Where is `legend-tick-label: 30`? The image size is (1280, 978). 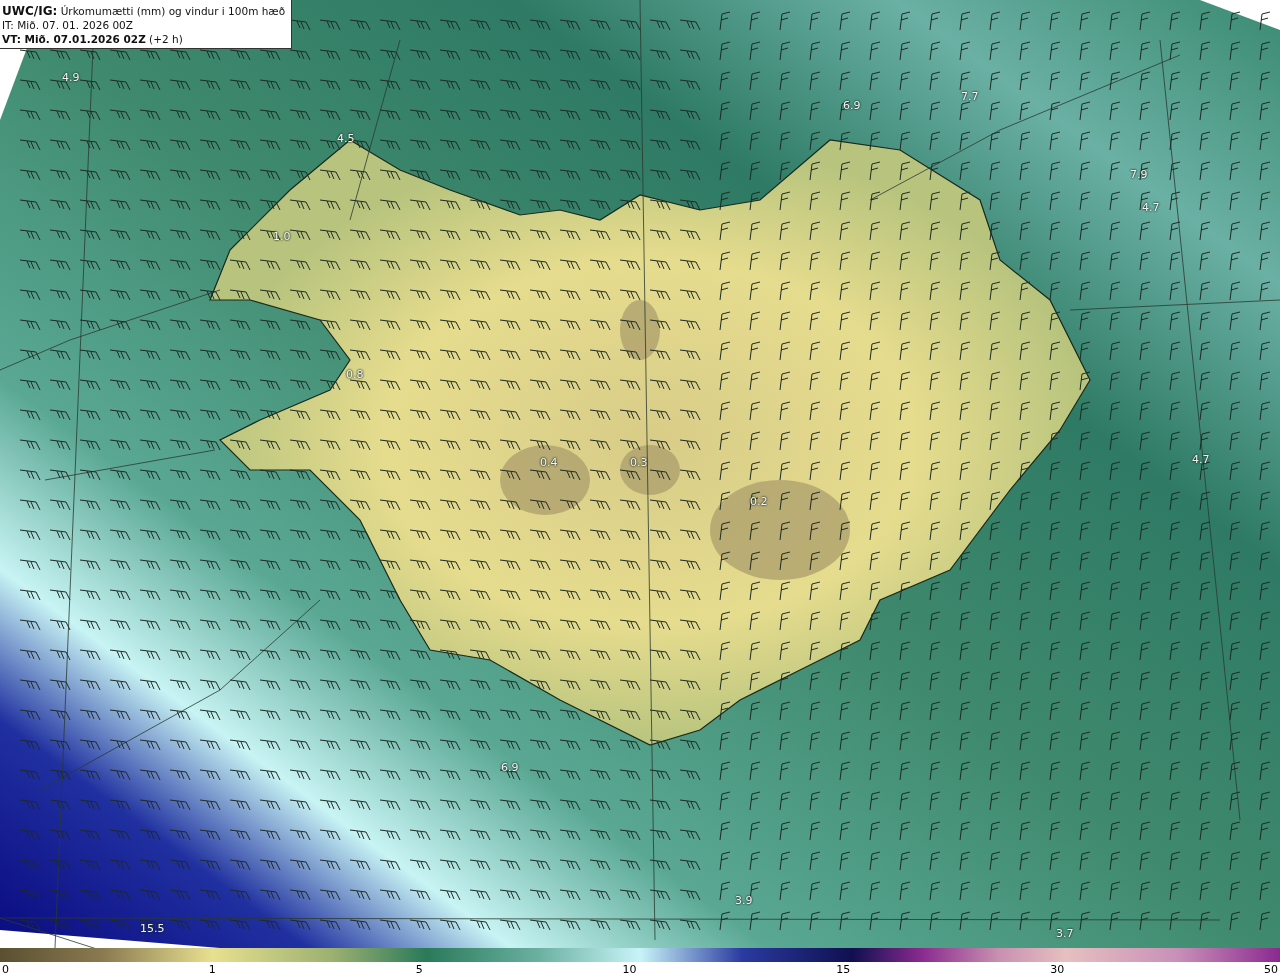
legend-tick-label: 30 is located at coordinates (1057, 970).